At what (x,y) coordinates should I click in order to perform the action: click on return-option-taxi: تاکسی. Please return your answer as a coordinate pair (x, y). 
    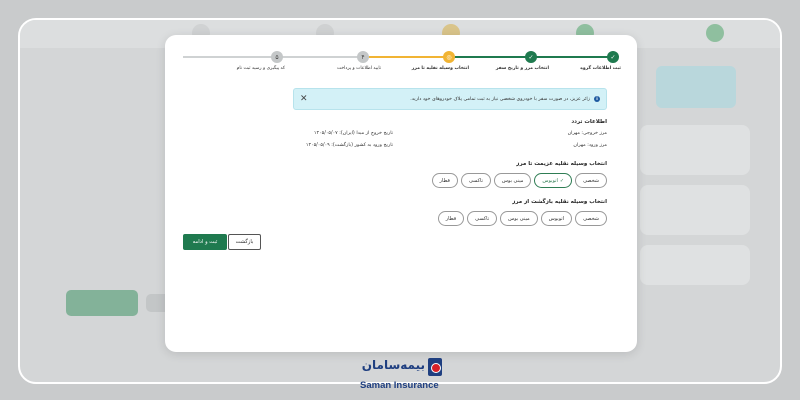
    Looking at the image, I should click on (482, 218).